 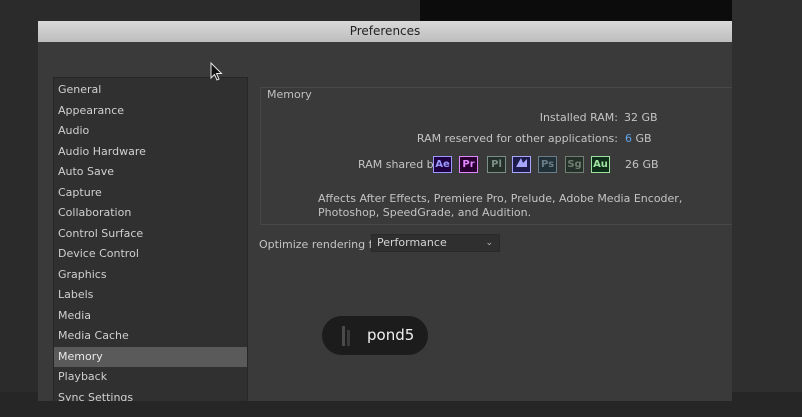 I want to click on dialog-title: Preferences, so click(x=385, y=31).